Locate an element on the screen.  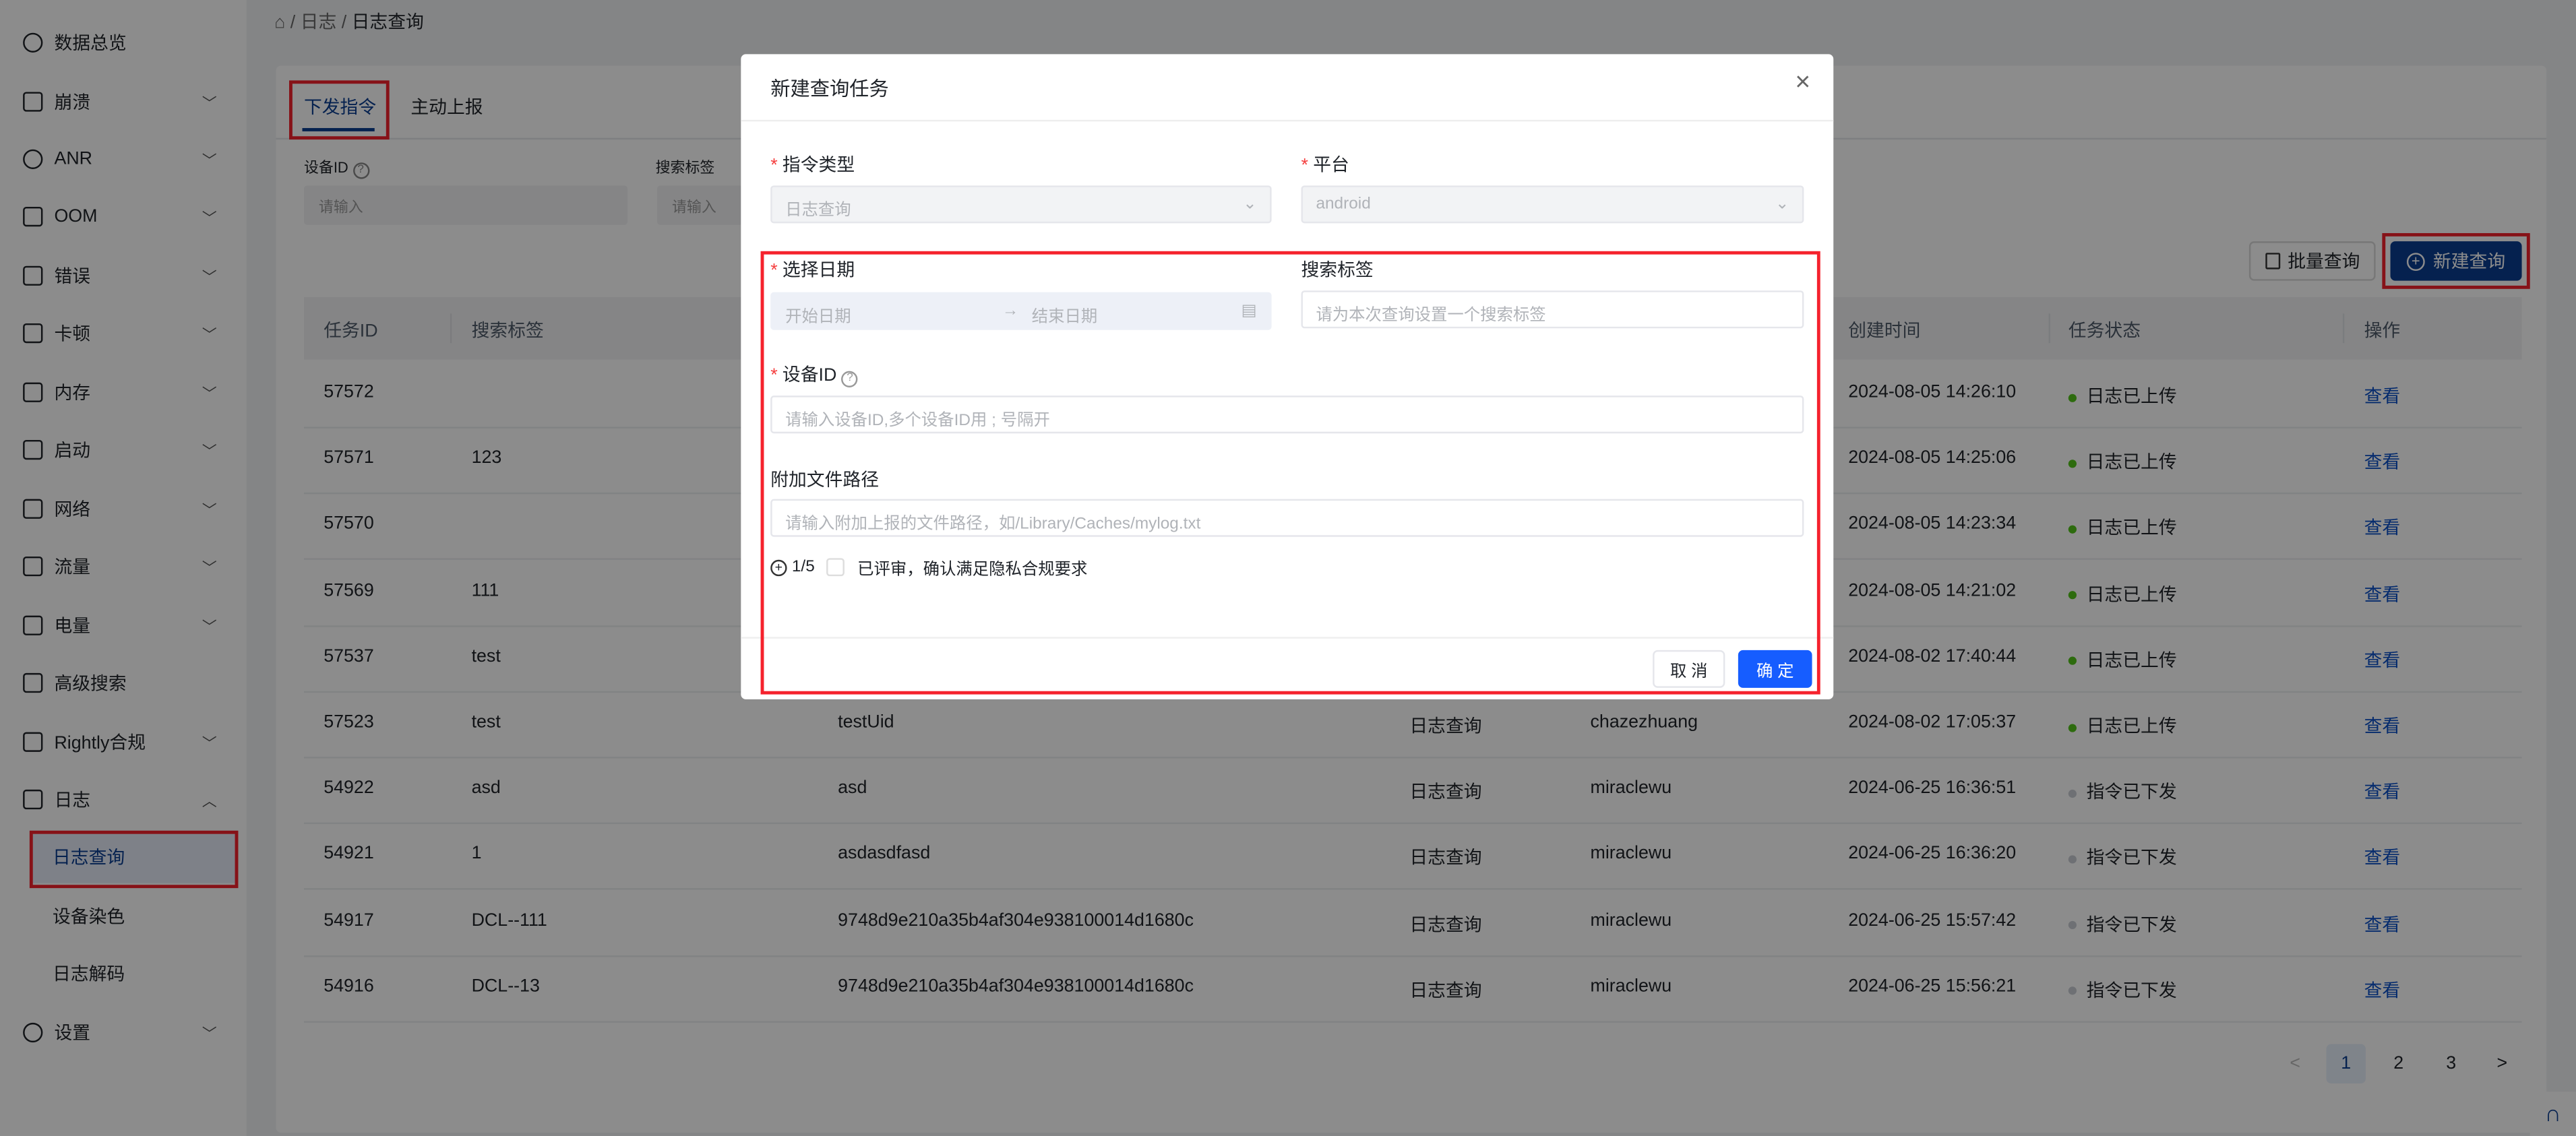
cmd-type-select: 日志查询 ⌄ is located at coordinates (1021, 205).